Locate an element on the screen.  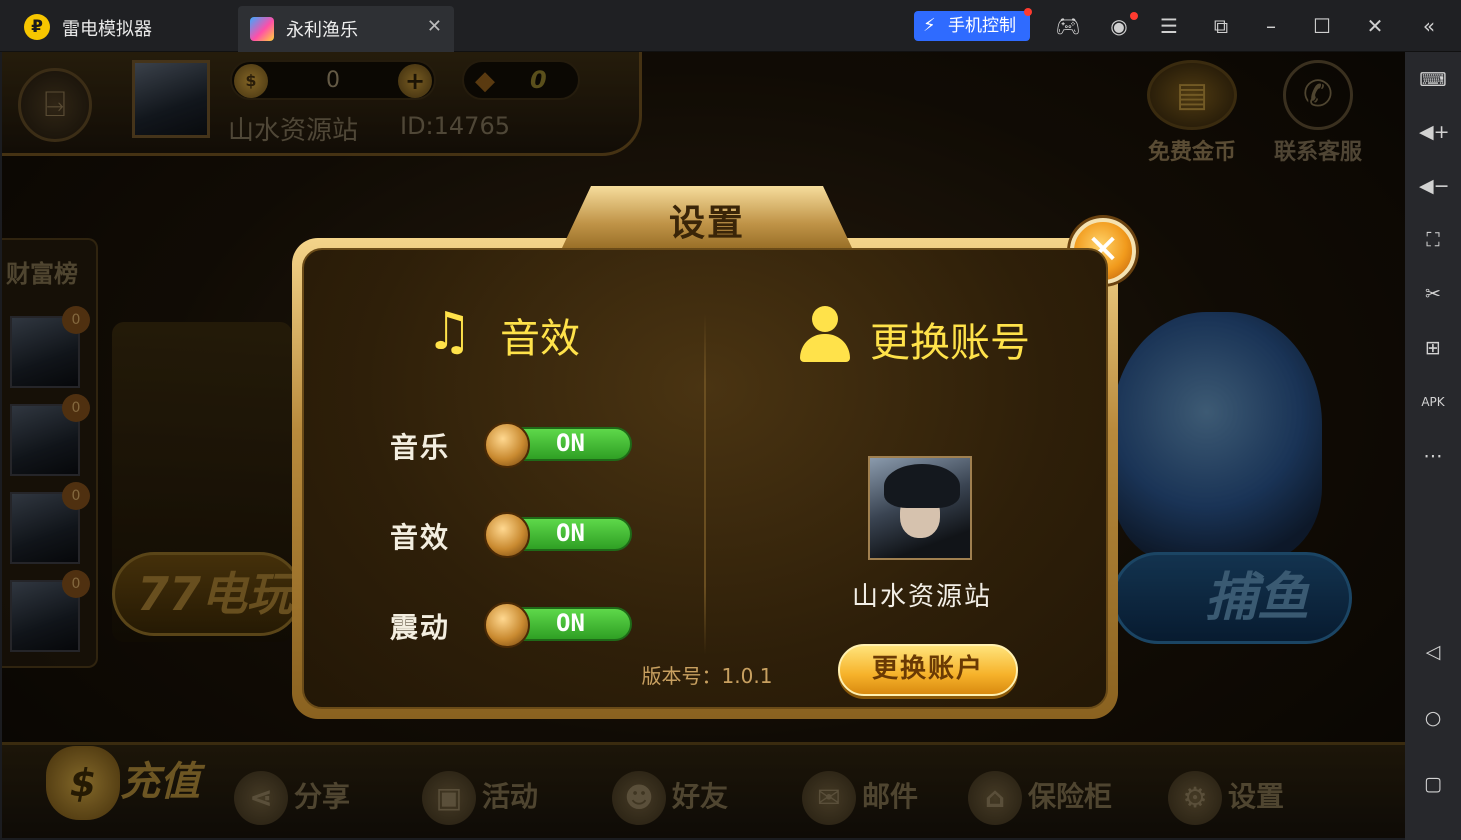
music-label: 音乐 is located at coordinates (420, 447).